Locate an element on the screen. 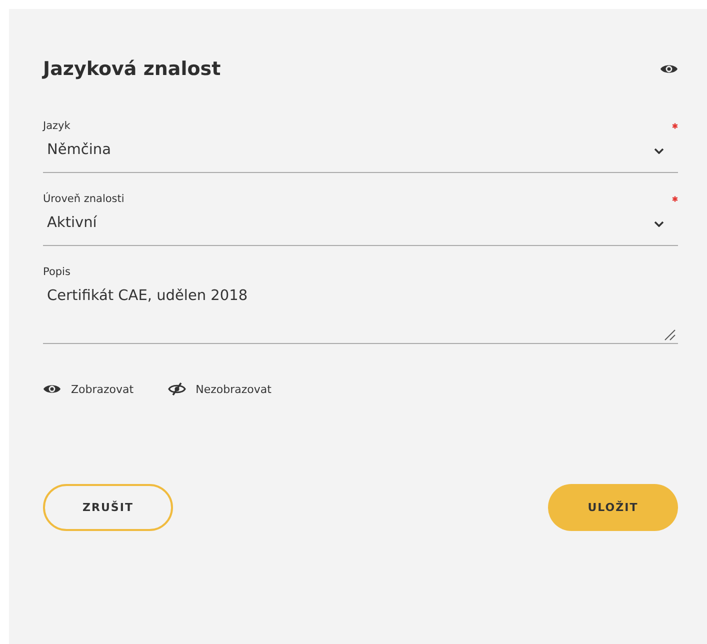 Image resolution: width=707 pixels, height=644 pixels. select-field: Němčina is located at coordinates (360, 153).